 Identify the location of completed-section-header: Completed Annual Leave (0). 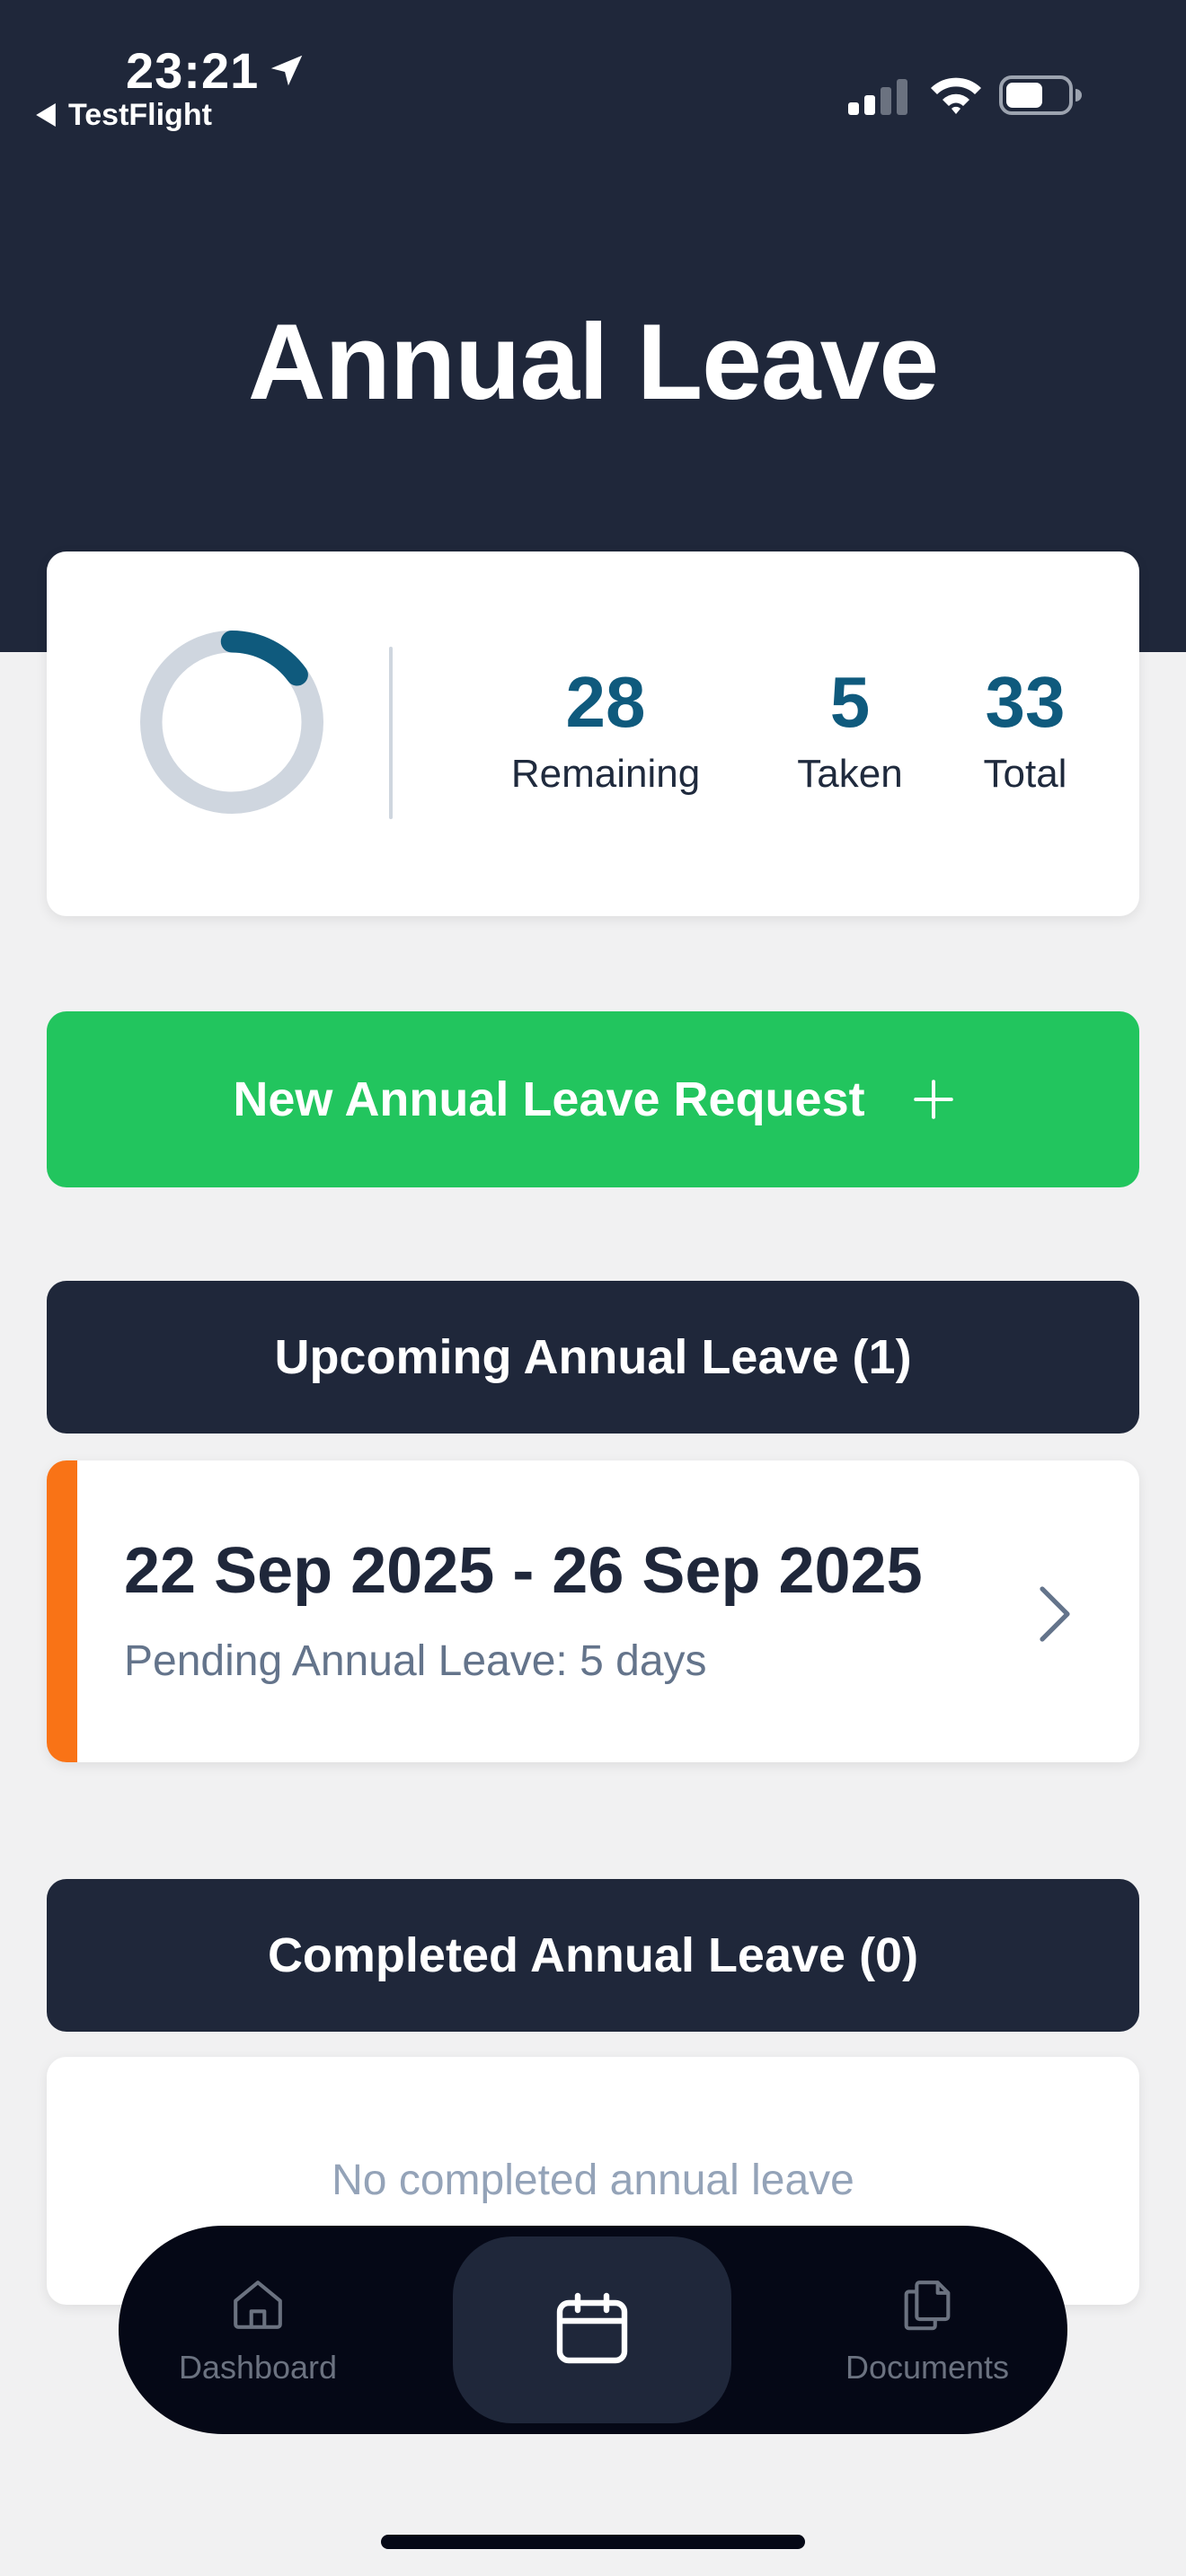
(593, 1955).